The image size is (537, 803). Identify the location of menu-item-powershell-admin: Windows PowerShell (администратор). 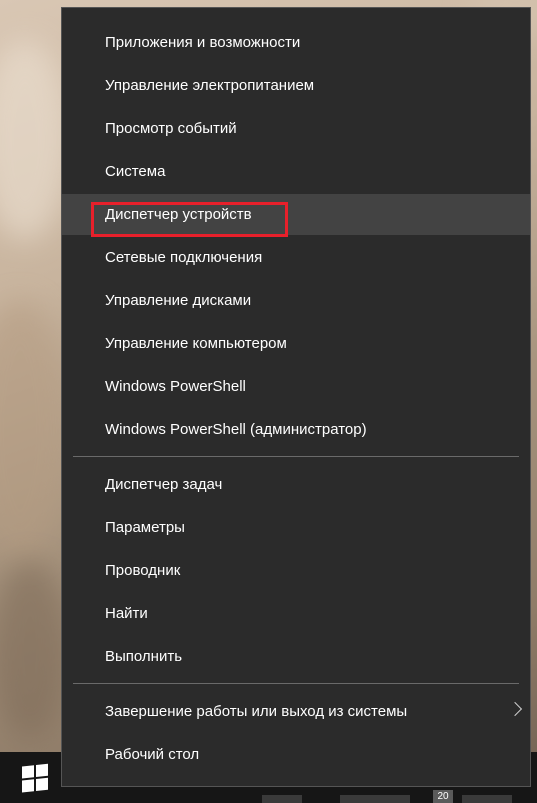
(296, 429).